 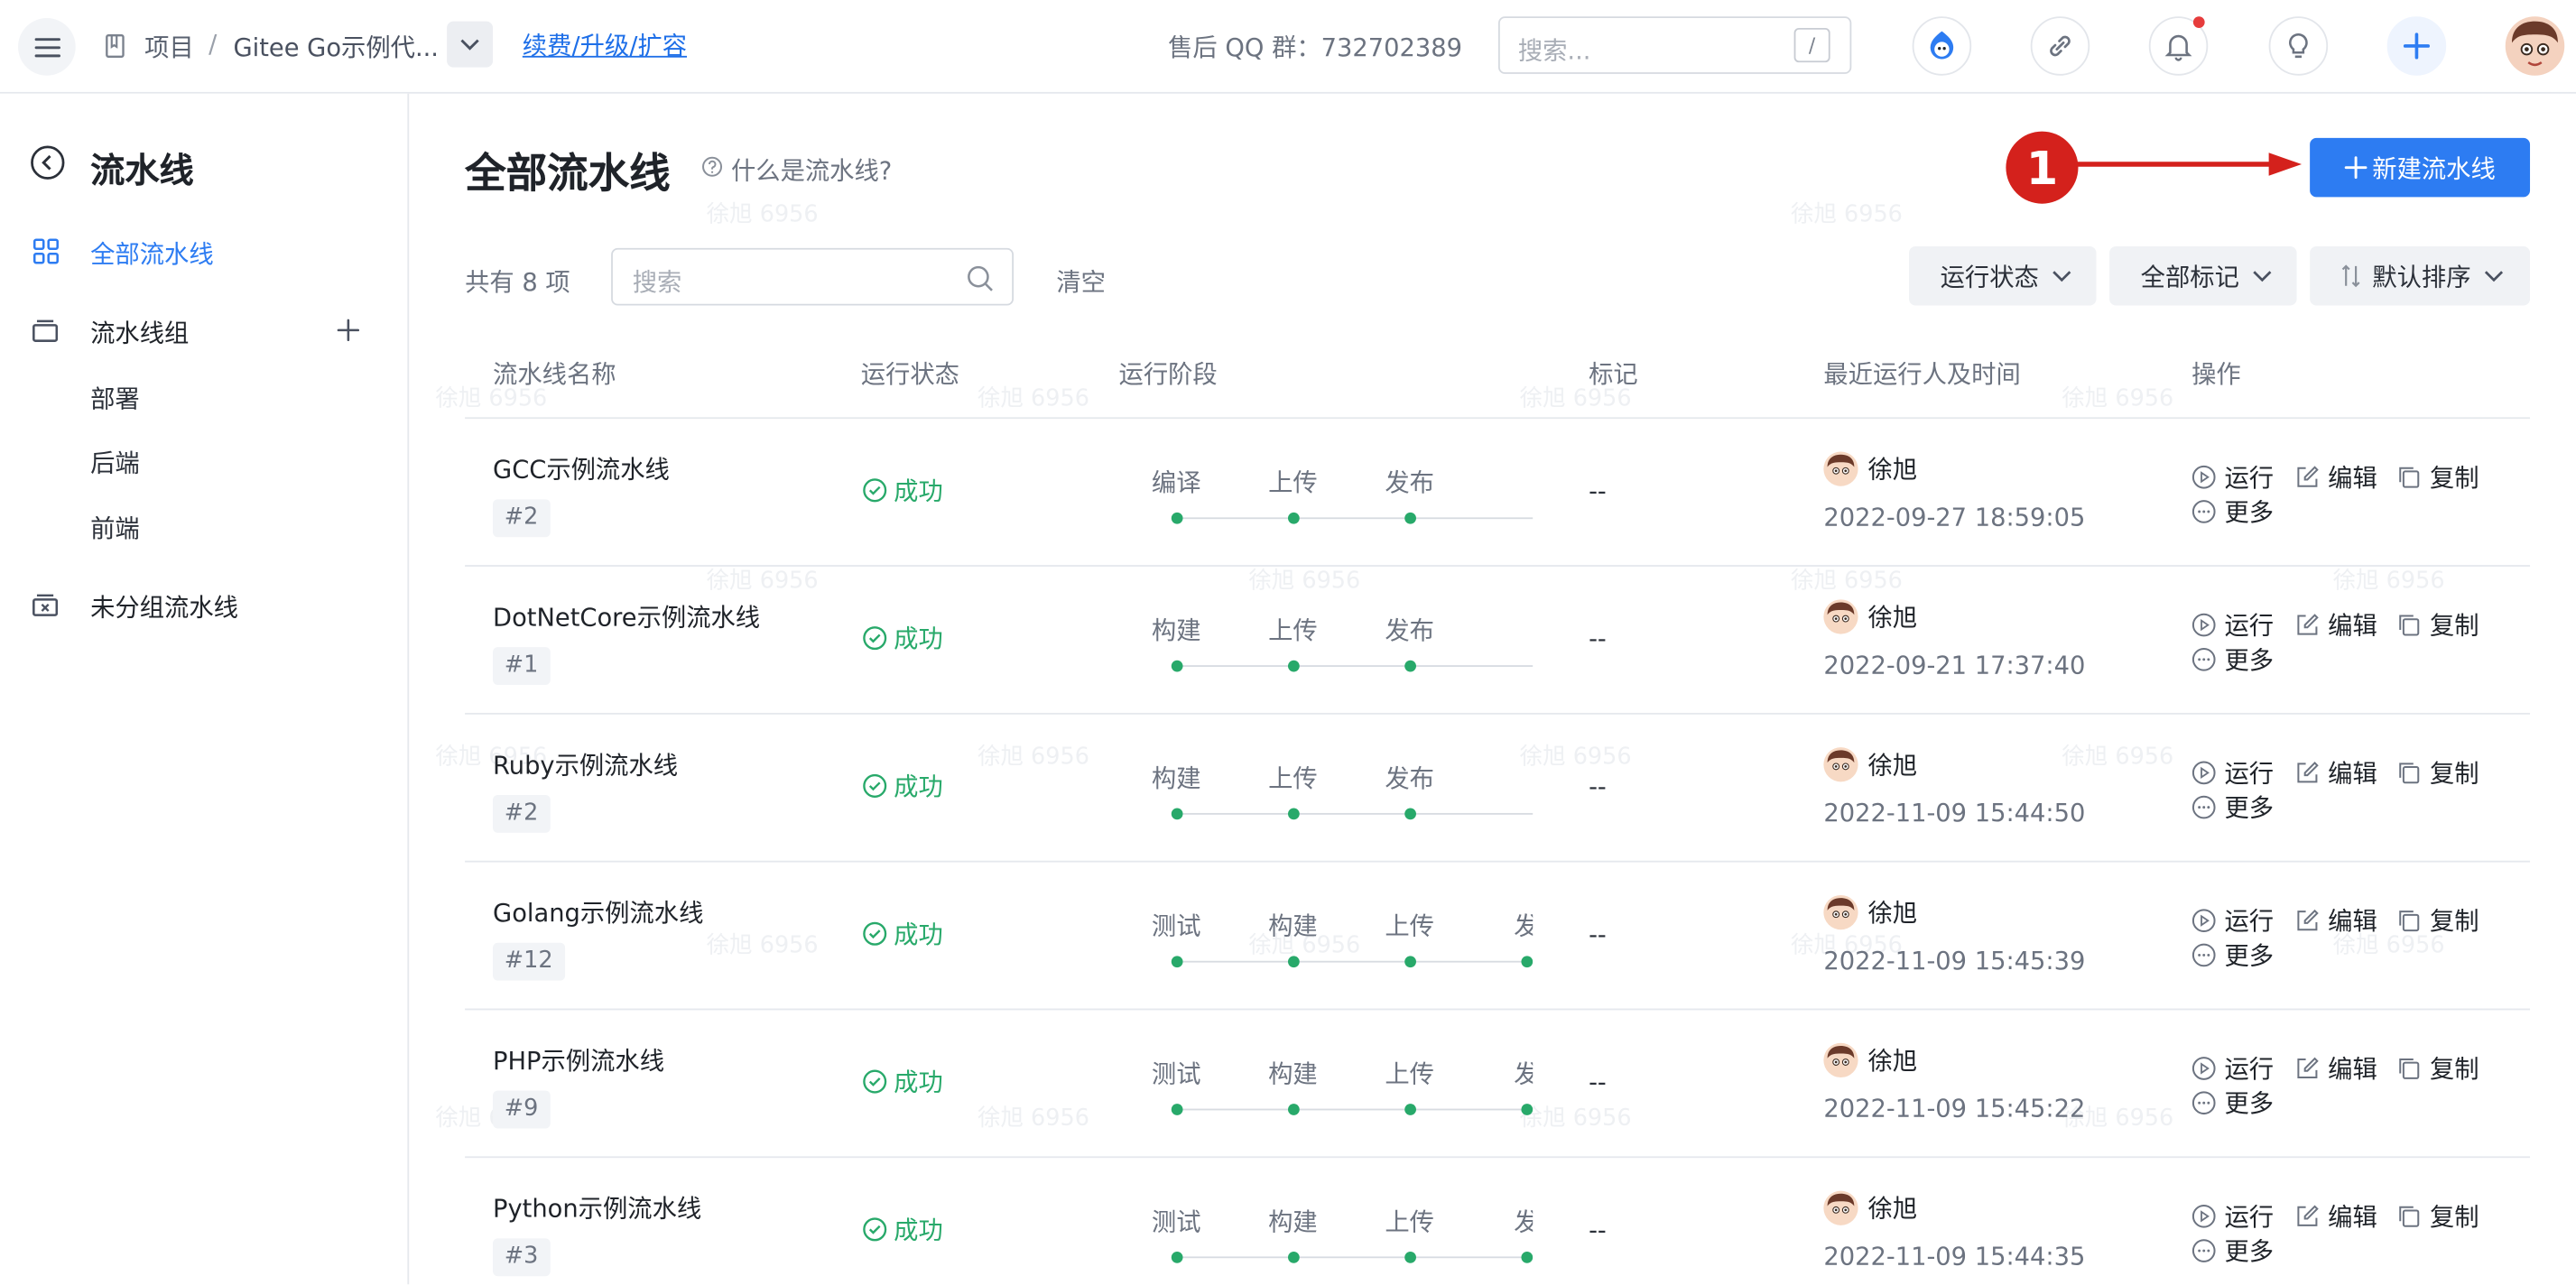 I want to click on add-group-icon, so click(x=348, y=331).